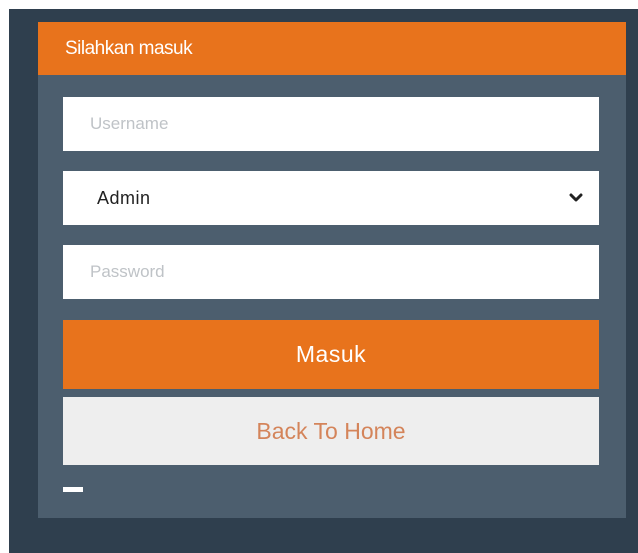 The width and height of the screenshot is (638, 553). I want to click on panel-title: Silahkan masuk, so click(129, 48).